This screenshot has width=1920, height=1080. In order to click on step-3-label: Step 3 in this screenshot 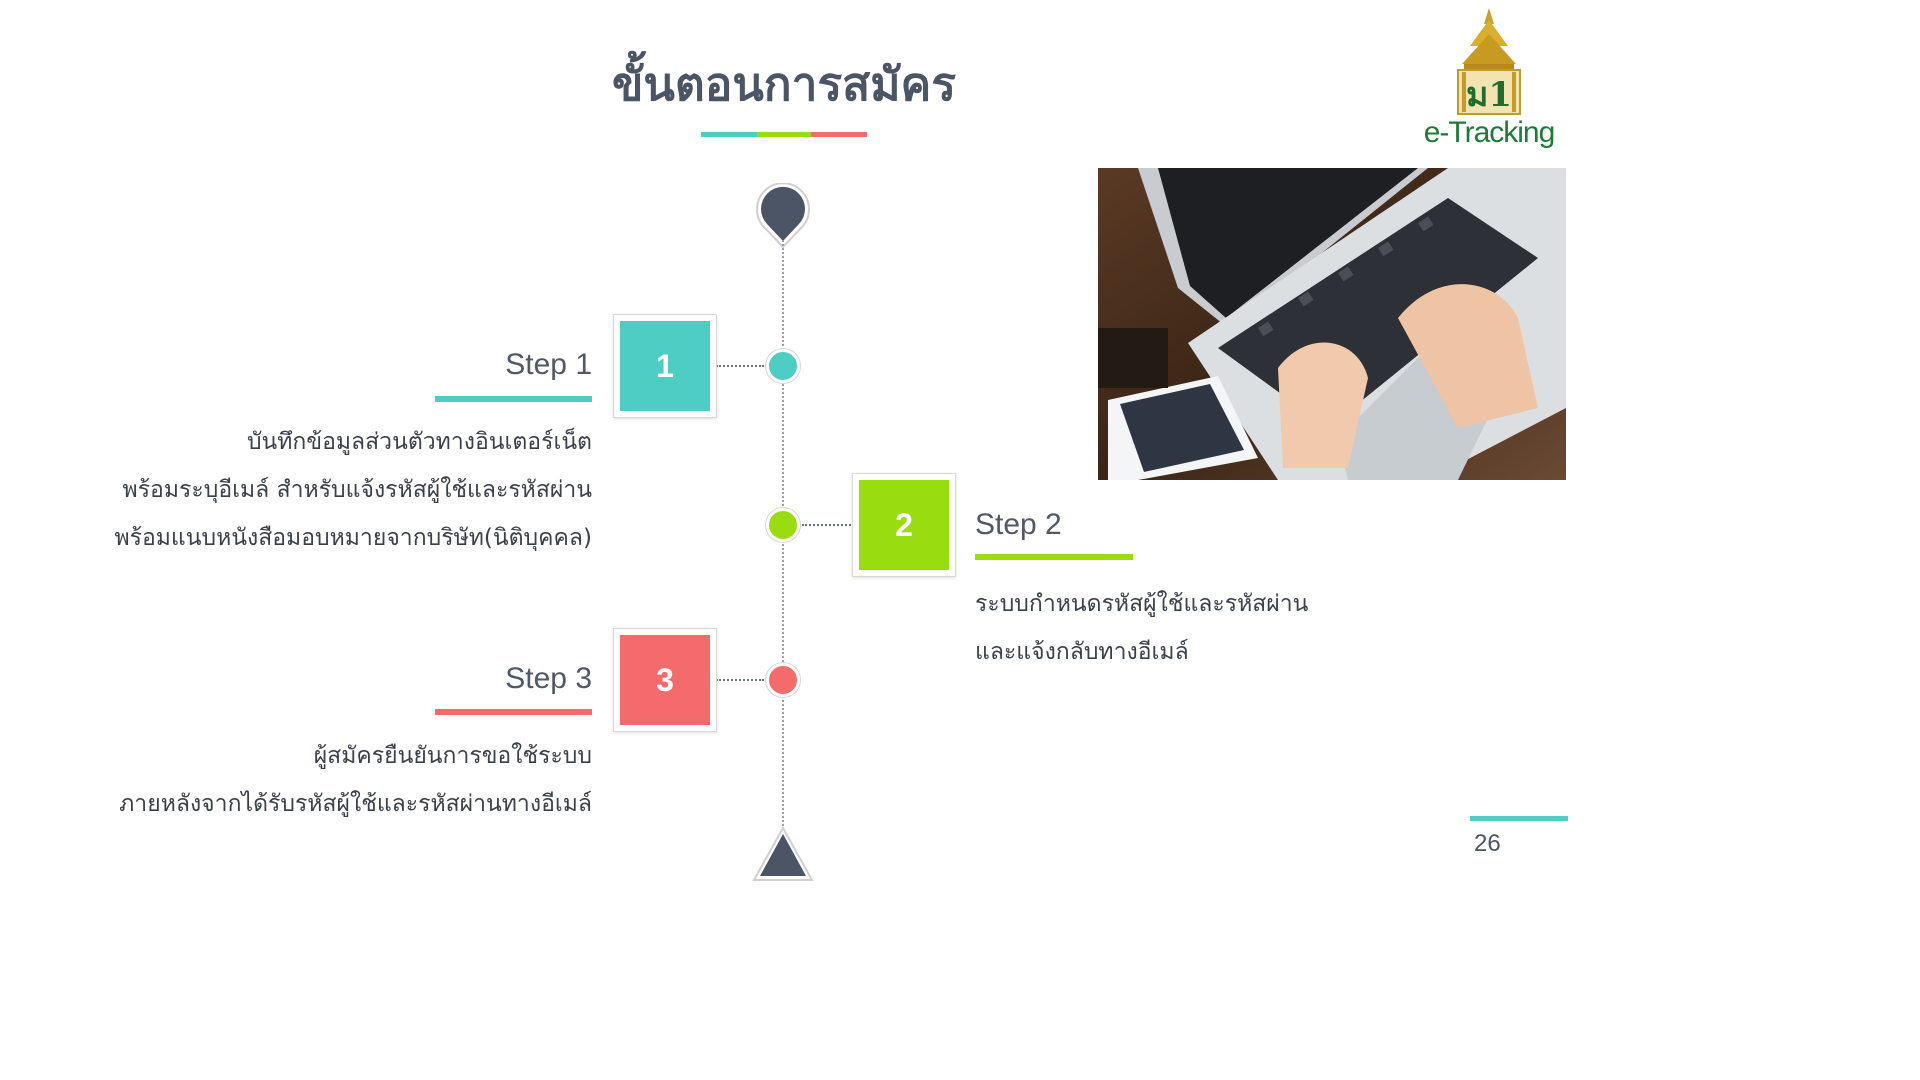, I will do `click(548, 678)`.